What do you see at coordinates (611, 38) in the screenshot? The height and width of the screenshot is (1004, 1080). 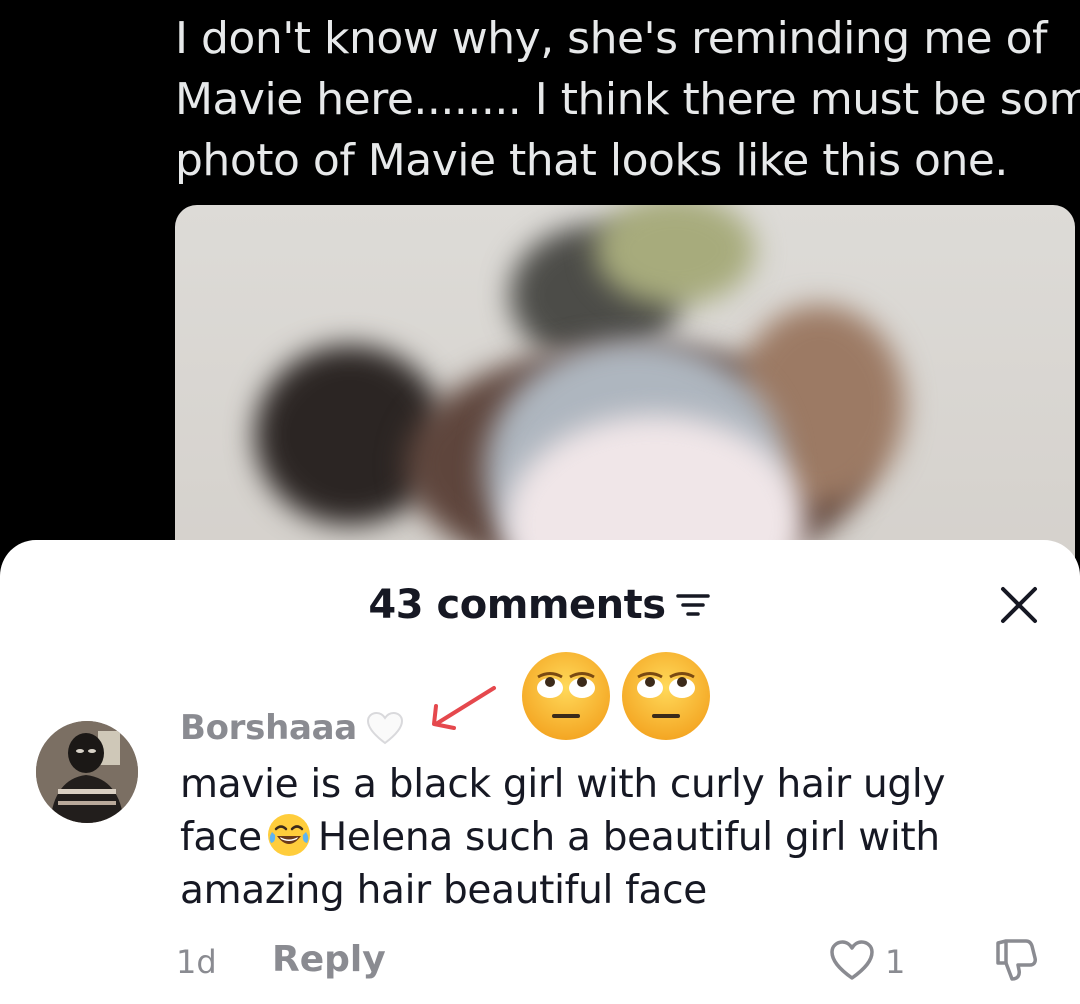 I see `tweet-line: I don't know why, she's reminding me of` at bounding box center [611, 38].